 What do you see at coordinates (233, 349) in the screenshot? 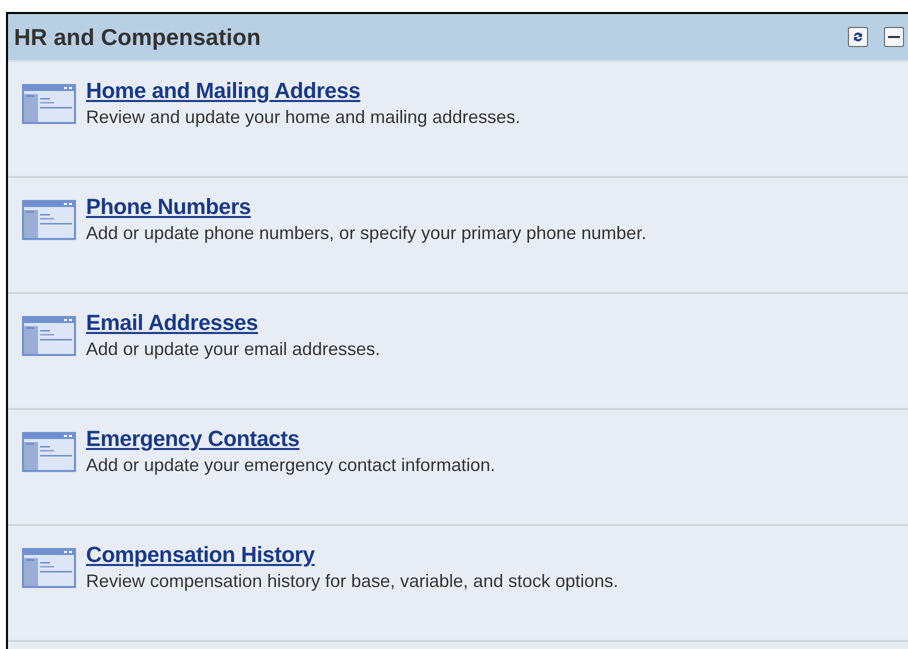
I see `item-description: Add or update your email addresses.` at bounding box center [233, 349].